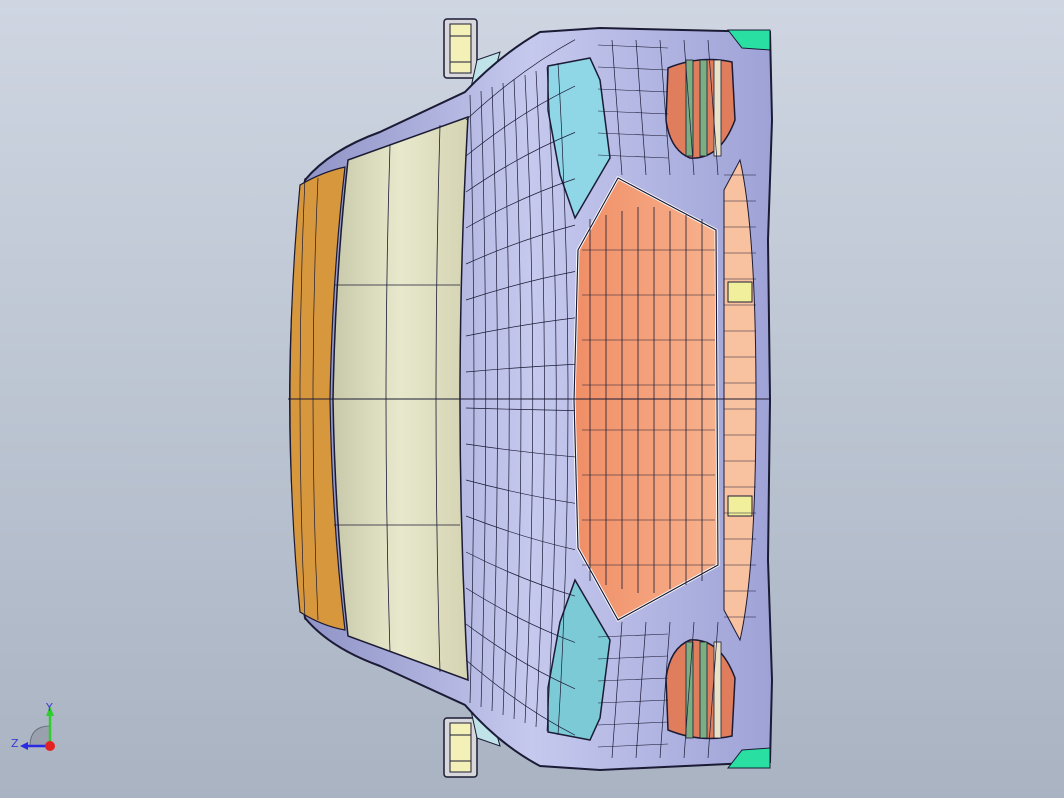 The width and height of the screenshot is (1064, 798). Describe the element at coordinates (740, 292) in the screenshot. I see `bumper-marker-top` at that location.